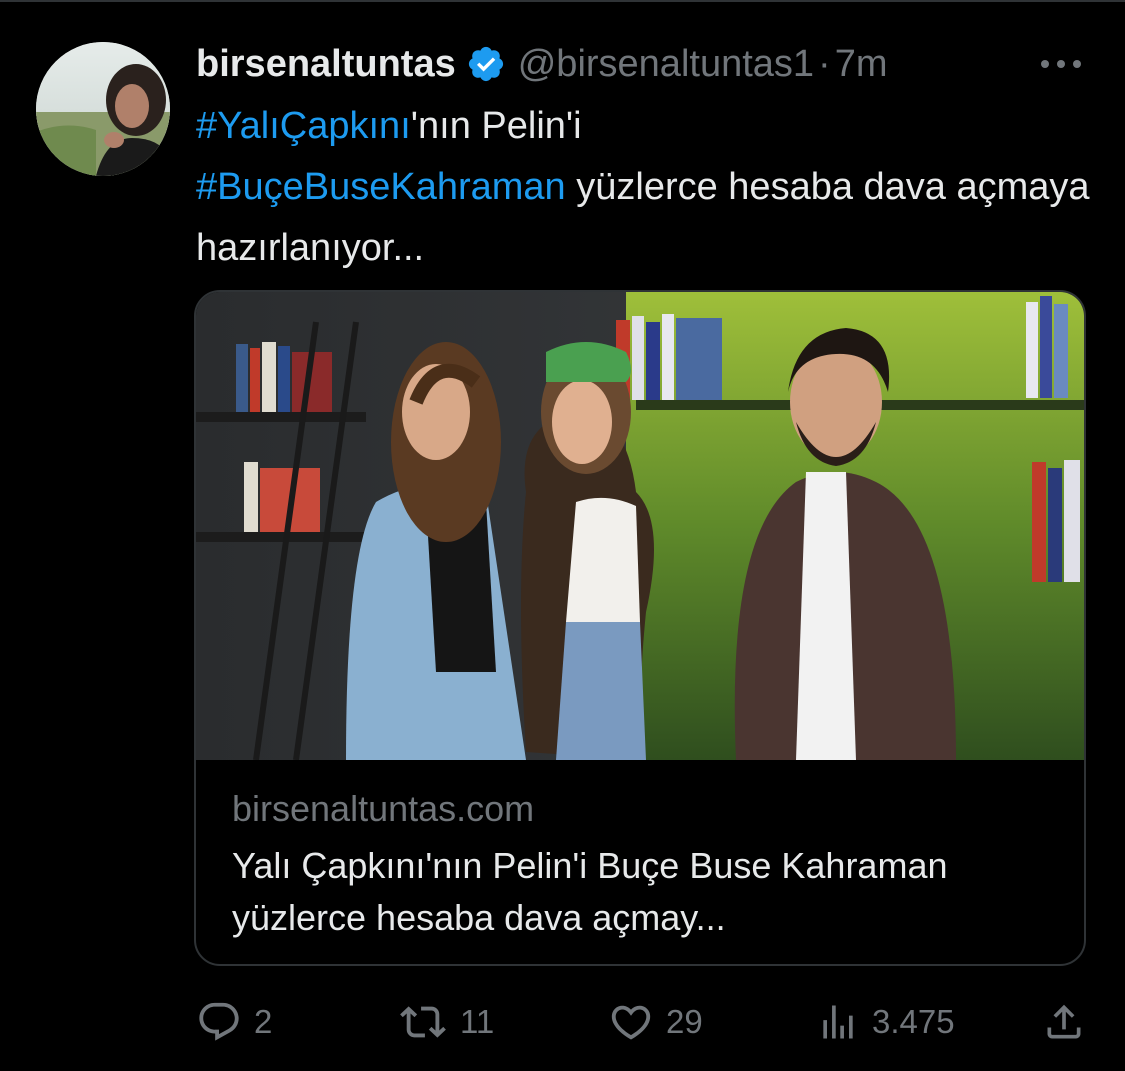  I want to click on more-button, so click(1061, 64).